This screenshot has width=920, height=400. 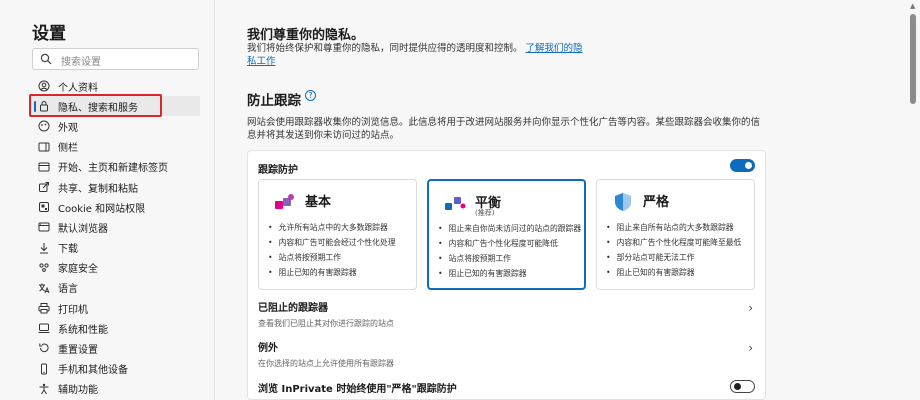 I want to click on sidebar-item-label: 系统和性能, so click(x=83, y=330).